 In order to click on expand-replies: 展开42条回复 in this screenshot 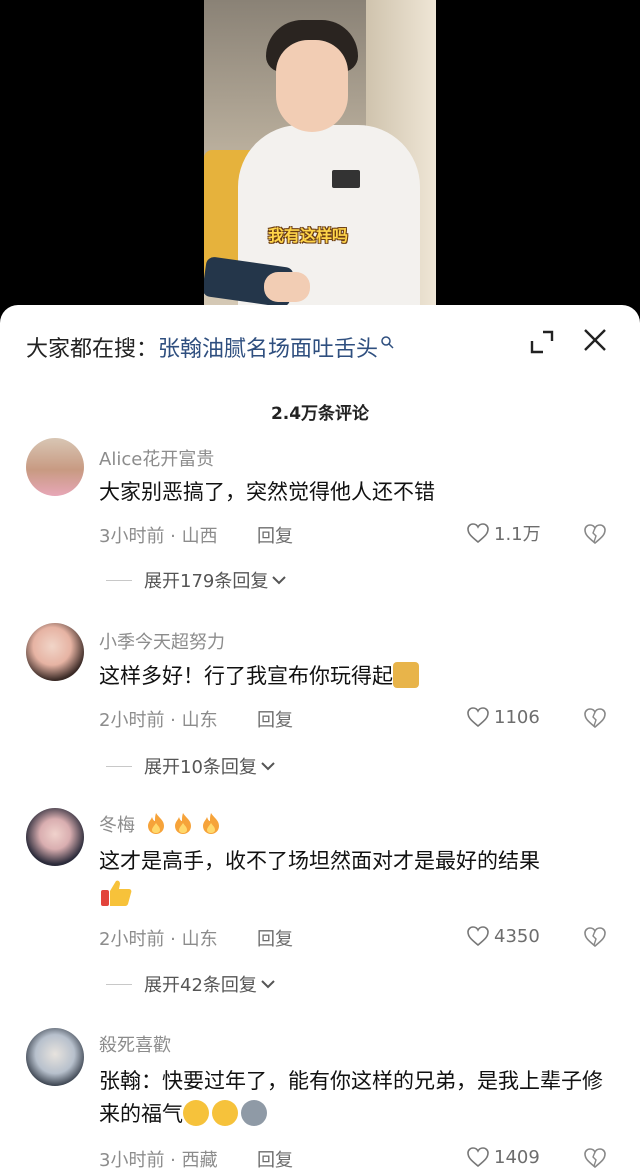, I will do `click(191, 984)`.